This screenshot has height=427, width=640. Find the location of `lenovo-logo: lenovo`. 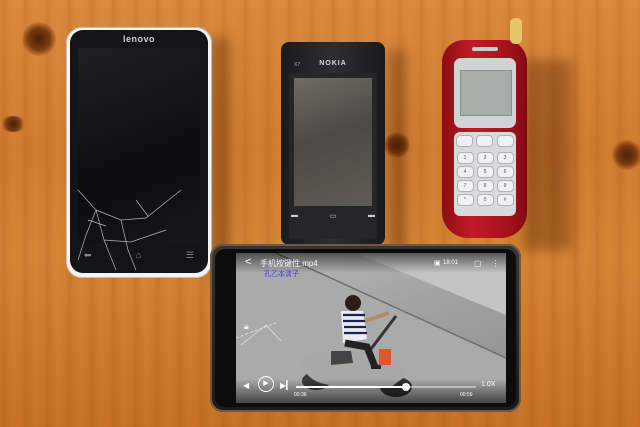

lenovo-logo: lenovo is located at coordinates (138, 39).